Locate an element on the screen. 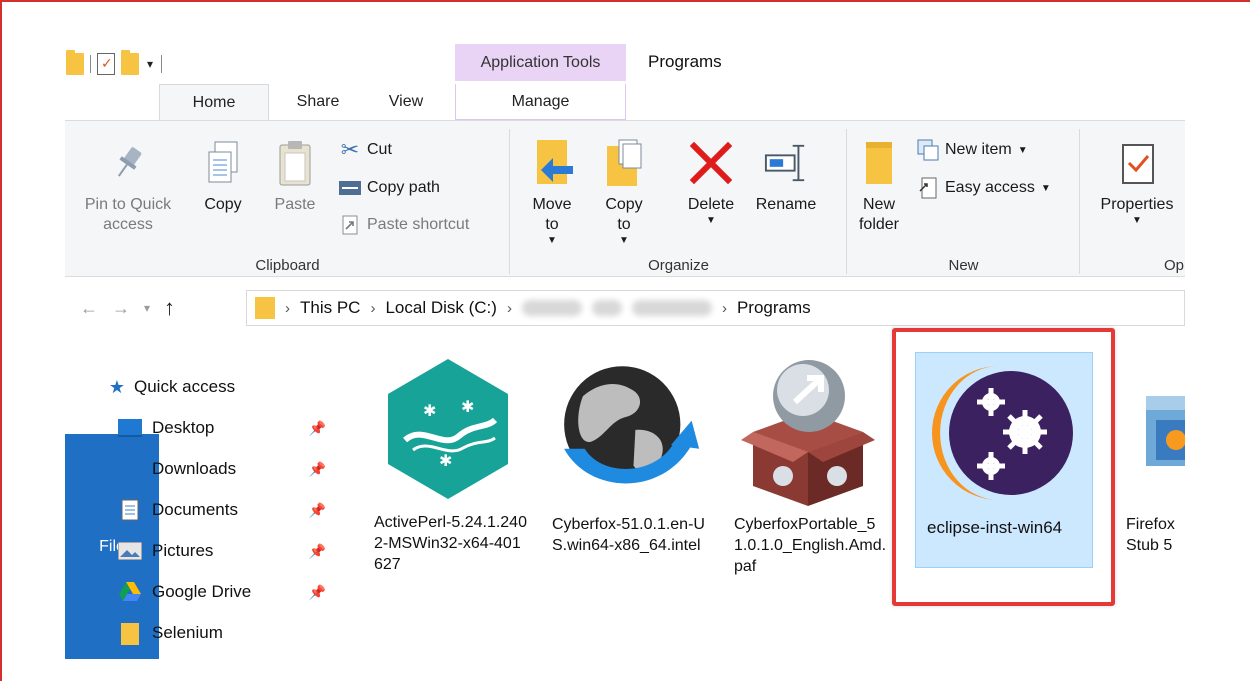 This screenshot has width=1250, height=681. move-to-label: Move to is located at coordinates (552, 214).